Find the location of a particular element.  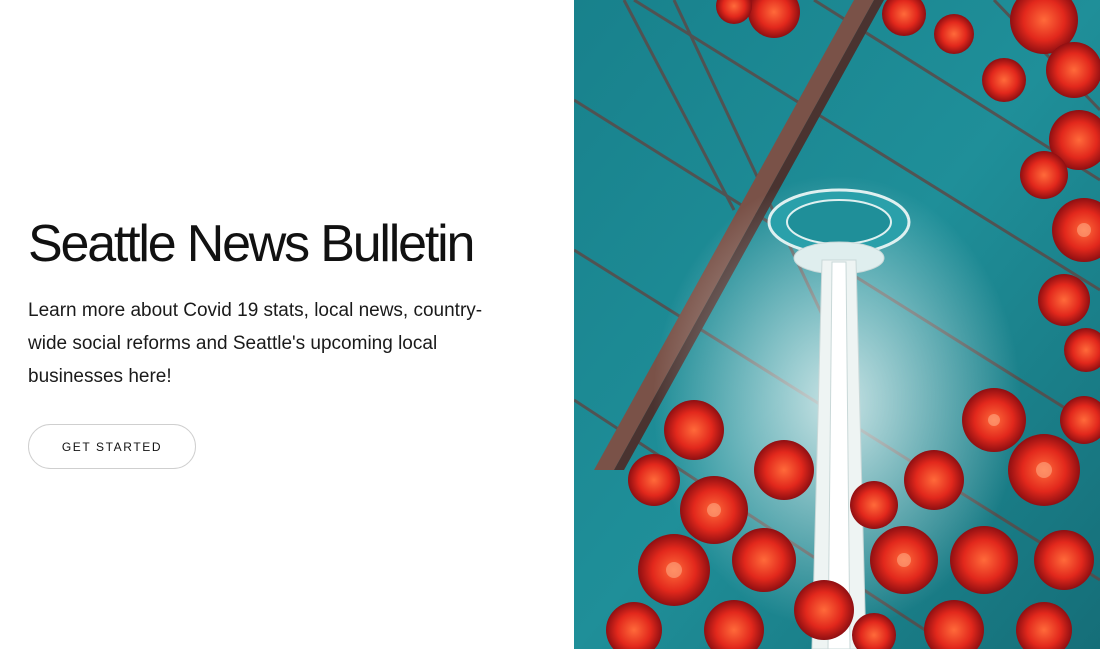

page-title: Seattle News Bulletin is located at coordinates (251, 244).